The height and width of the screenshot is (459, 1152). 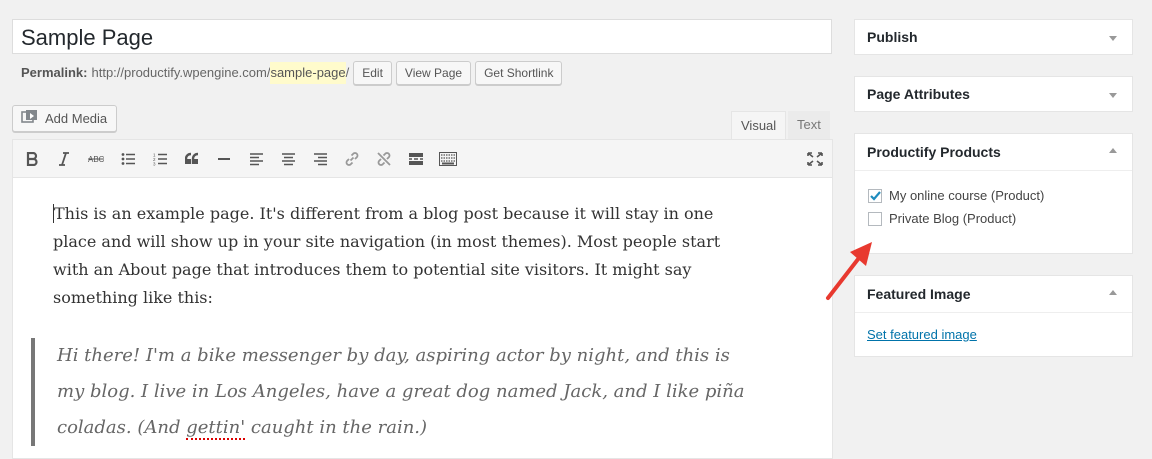 What do you see at coordinates (96, 159) in the screenshot?
I see `strikethrough-icon: ABC` at bounding box center [96, 159].